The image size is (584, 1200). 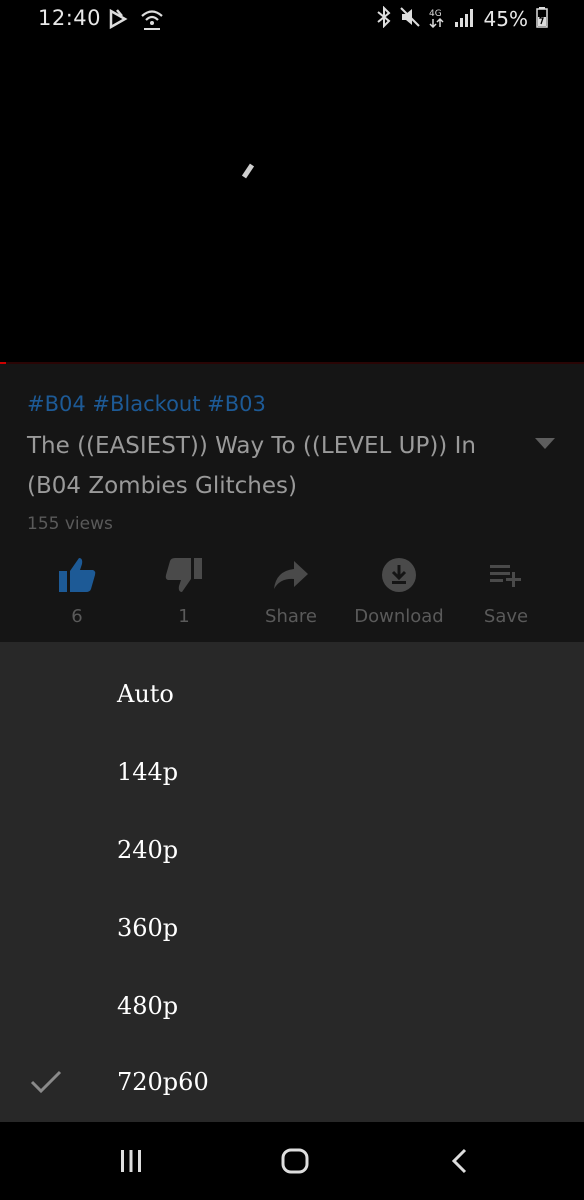 I want to click on share-icon, so click(x=291, y=575).